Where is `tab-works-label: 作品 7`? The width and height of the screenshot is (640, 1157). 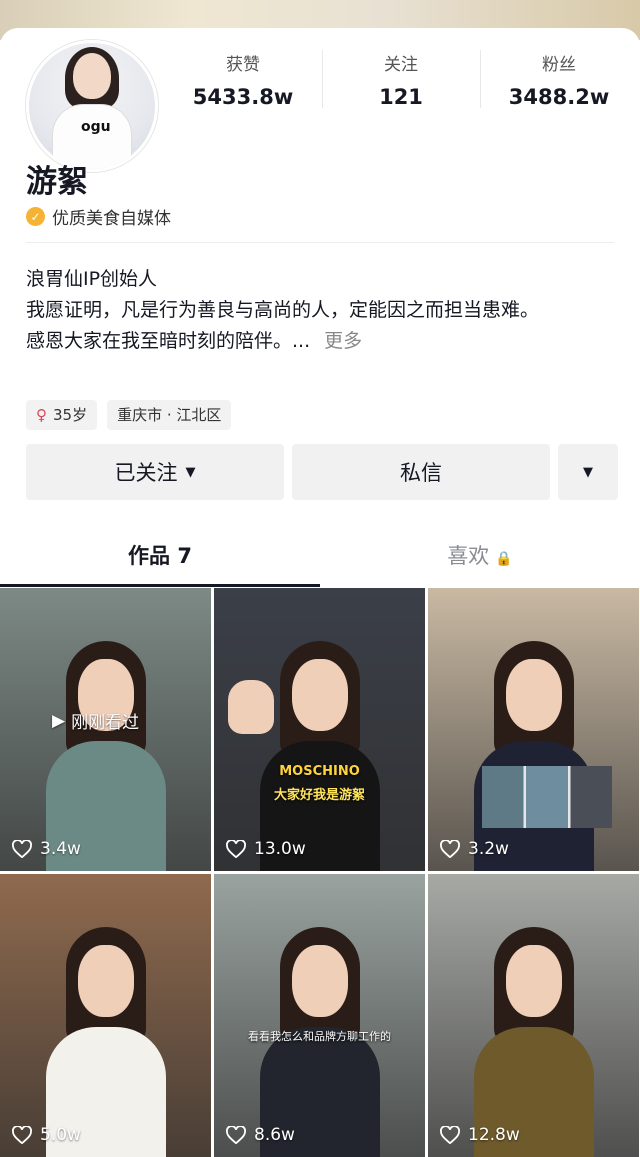
tab-works-label: 作品 7 is located at coordinates (160, 556).